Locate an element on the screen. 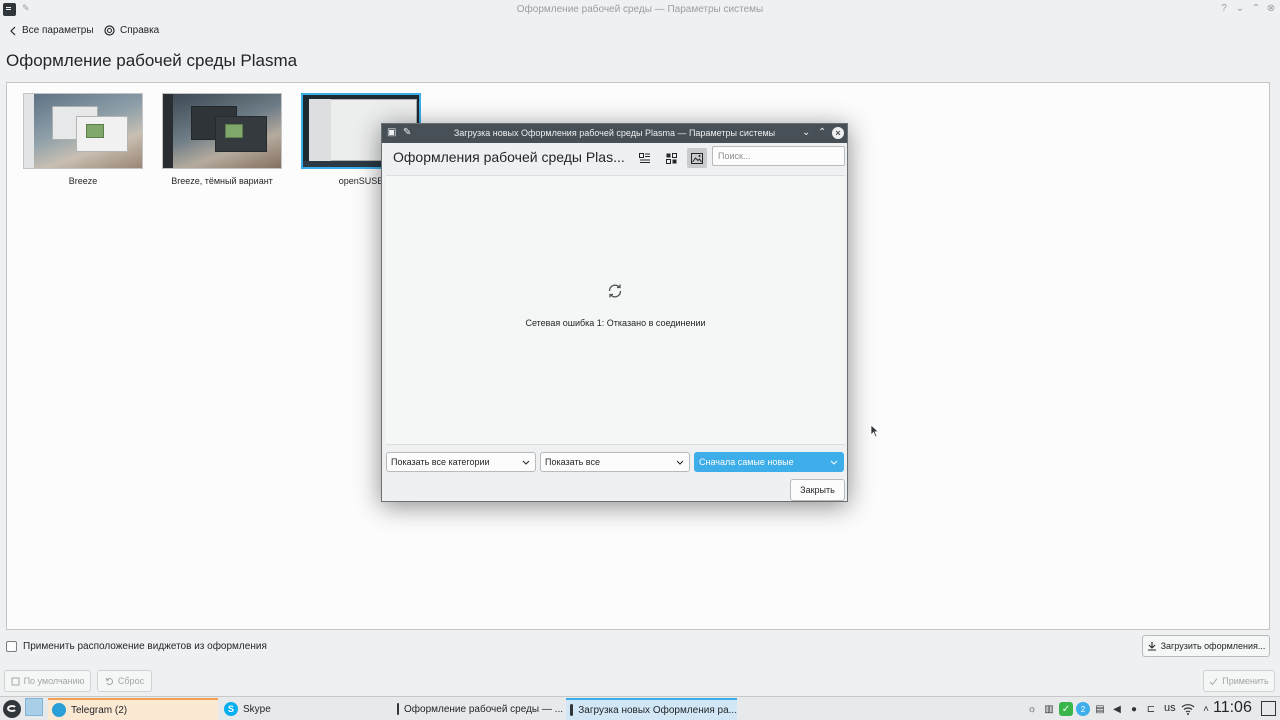 The width and height of the screenshot is (1280, 720). search-input is located at coordinates (778, 156).